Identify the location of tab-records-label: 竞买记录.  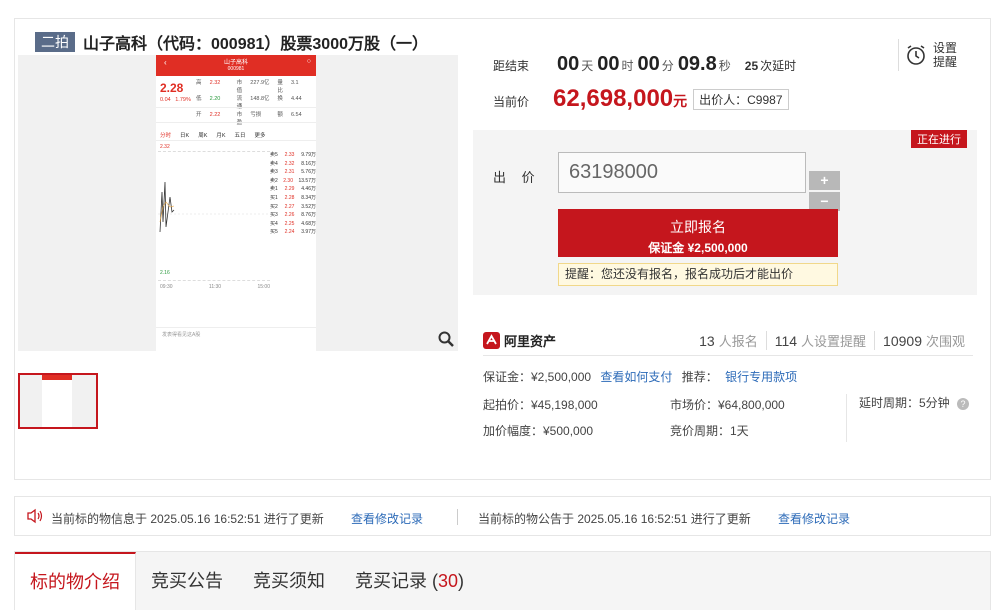
(391, 581).